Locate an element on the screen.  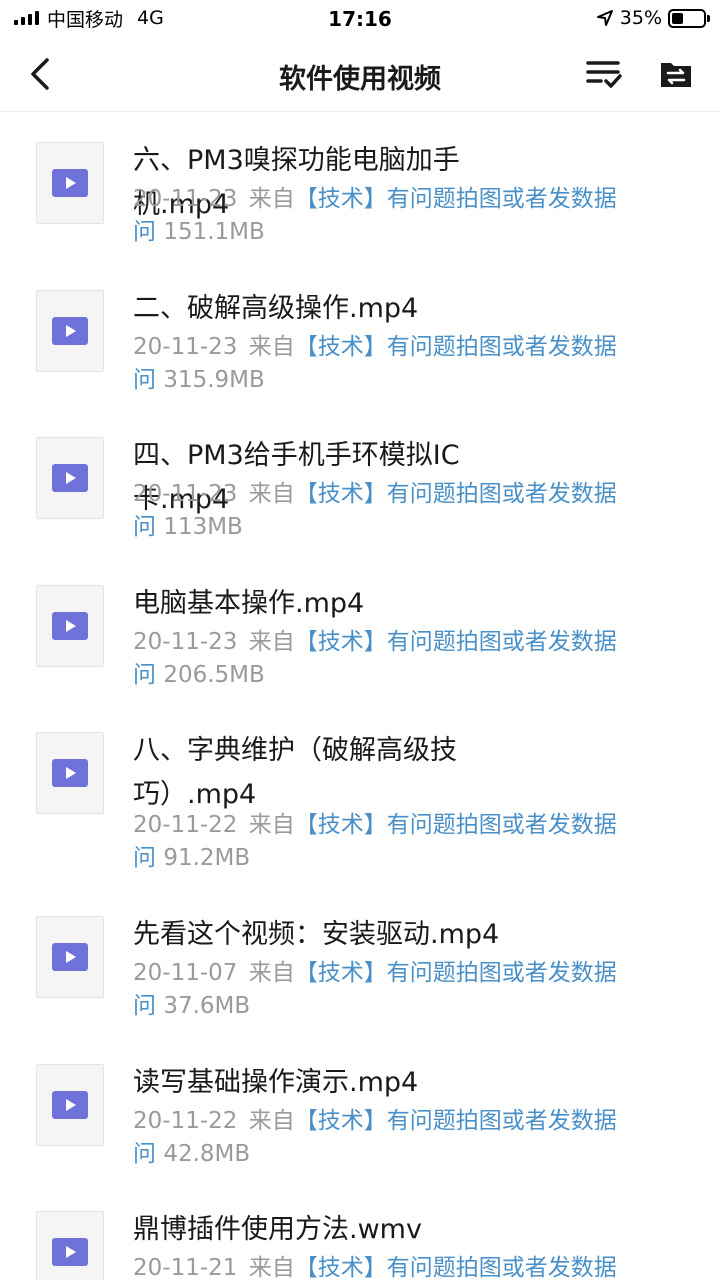
multi-select-icon is located at coordinates (604, 74).